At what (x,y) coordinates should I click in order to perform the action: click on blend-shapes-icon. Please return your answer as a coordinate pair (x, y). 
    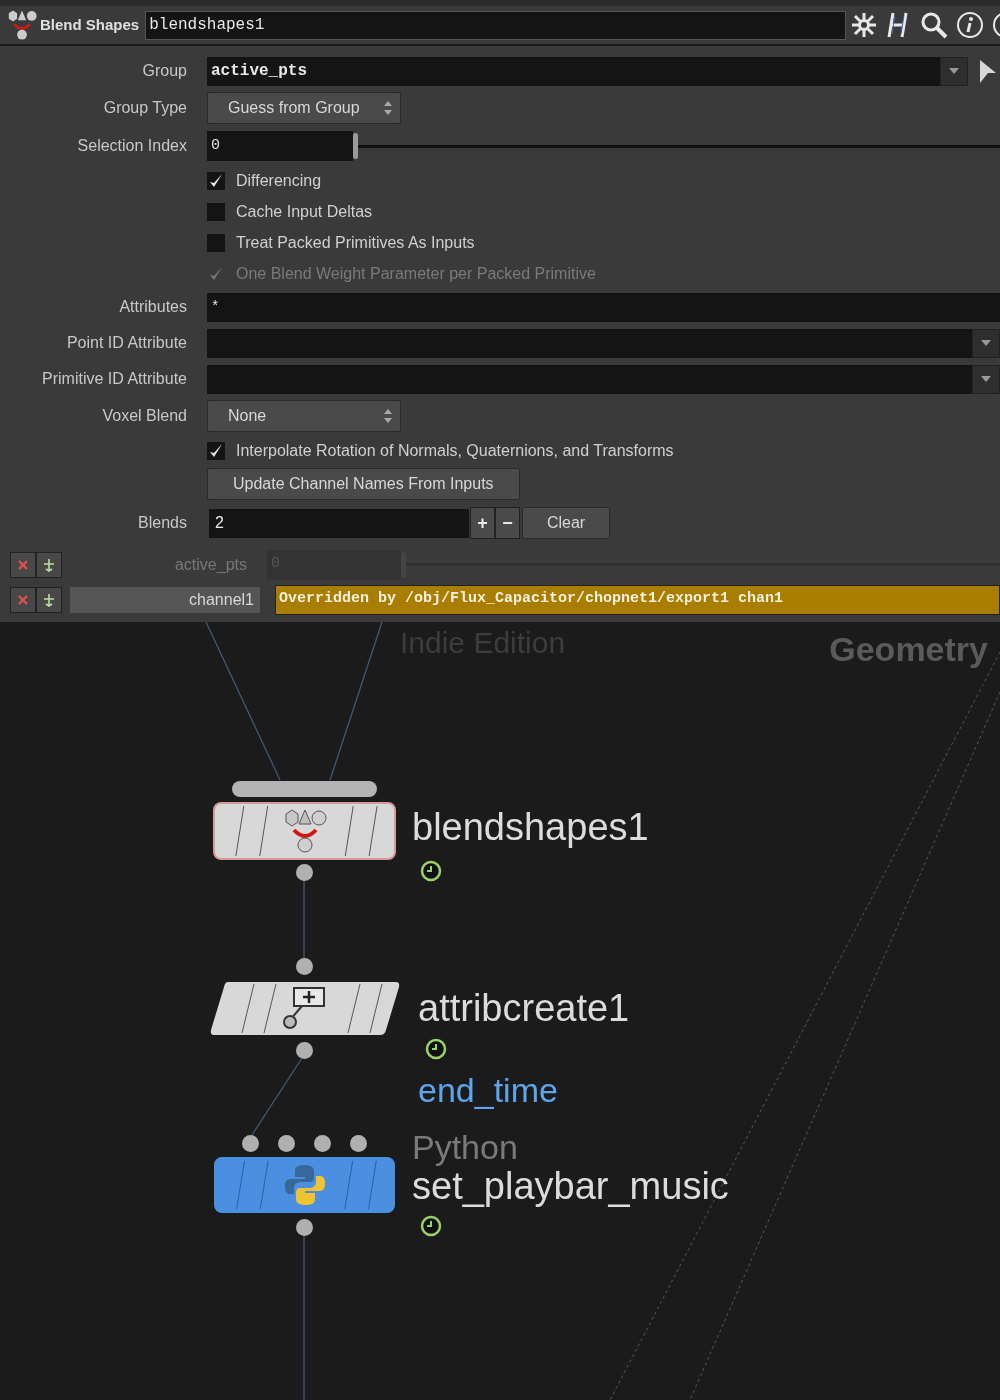
    Looking at the image, I should click on (22, 25).